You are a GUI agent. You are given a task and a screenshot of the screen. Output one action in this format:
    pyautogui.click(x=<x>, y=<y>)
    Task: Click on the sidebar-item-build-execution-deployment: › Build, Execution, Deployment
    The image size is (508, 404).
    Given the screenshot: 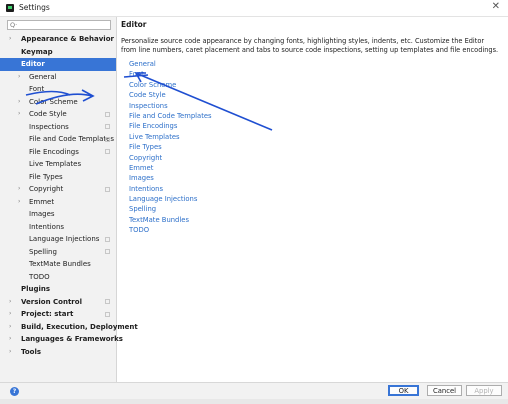 What is the action you would take?
    pyautogui.click(x=69, y=327)
    